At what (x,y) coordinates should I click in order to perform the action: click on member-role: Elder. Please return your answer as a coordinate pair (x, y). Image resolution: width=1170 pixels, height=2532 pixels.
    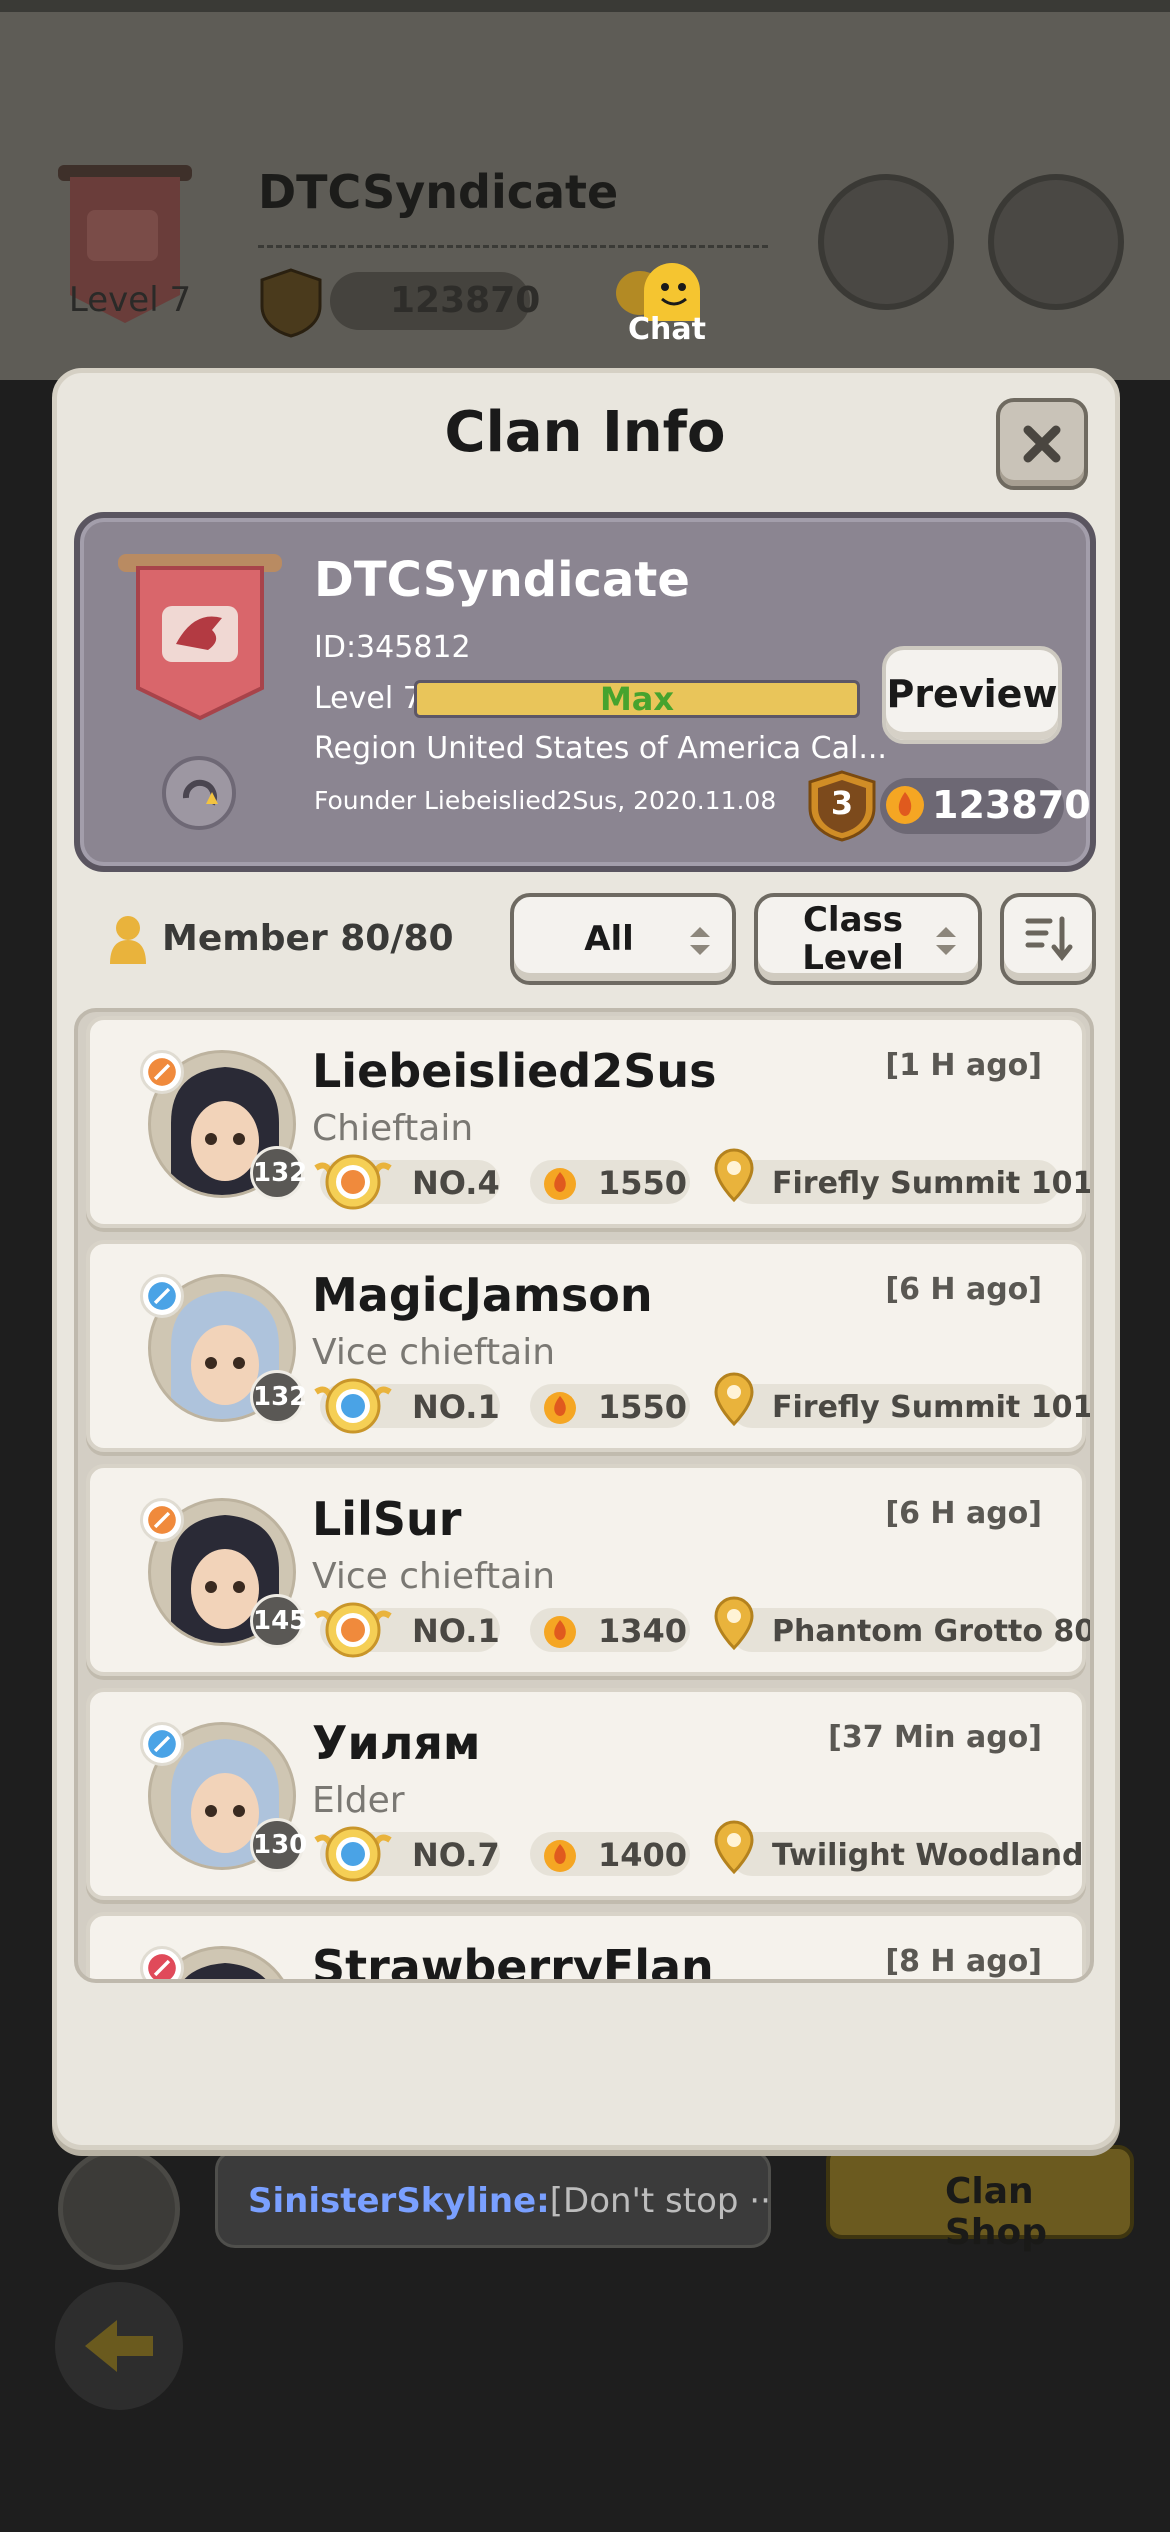
    Looking at the image, I should click on (358, 1800).